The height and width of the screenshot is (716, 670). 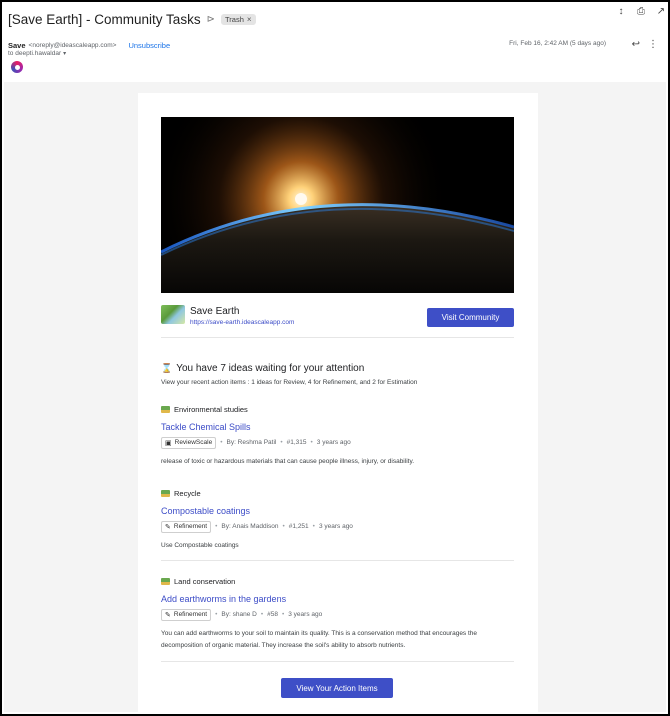 I want to click on category-label: Land conservation, so click(x=205, y=581).